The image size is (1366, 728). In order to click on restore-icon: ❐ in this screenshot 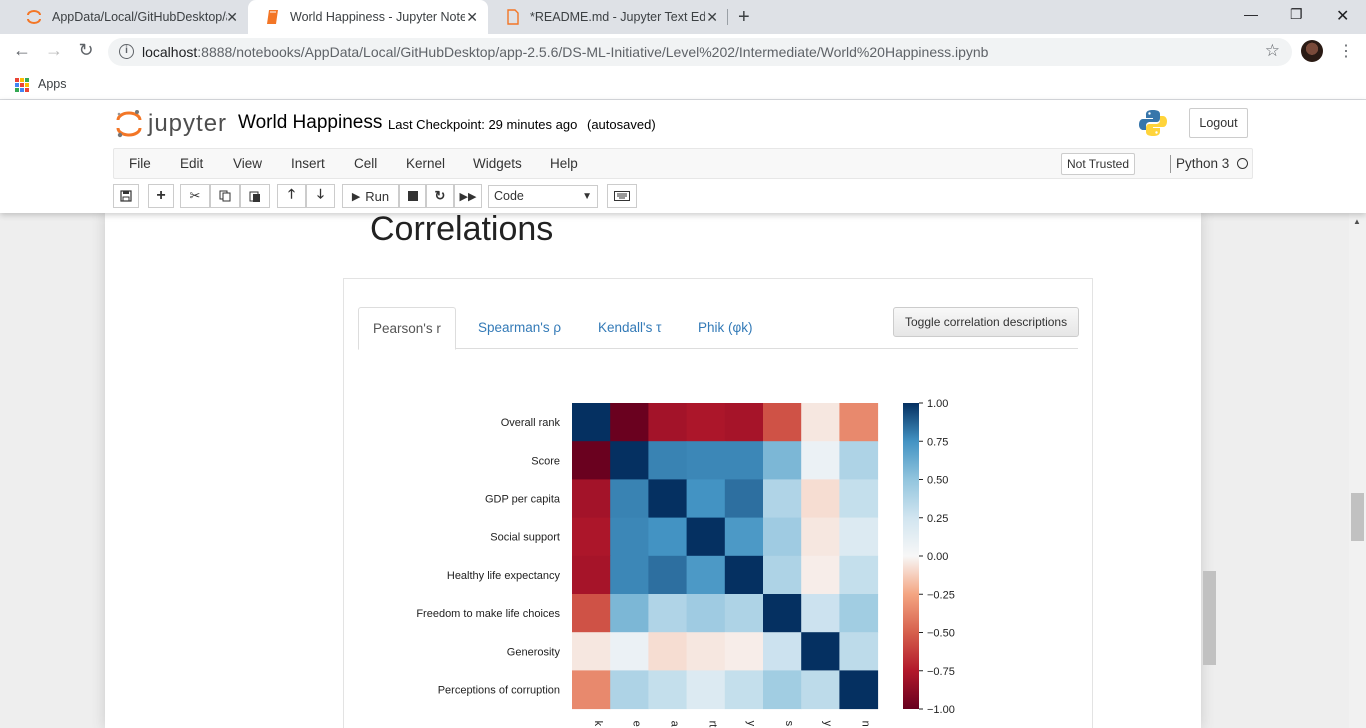, I will do `click(1296, 14)`.